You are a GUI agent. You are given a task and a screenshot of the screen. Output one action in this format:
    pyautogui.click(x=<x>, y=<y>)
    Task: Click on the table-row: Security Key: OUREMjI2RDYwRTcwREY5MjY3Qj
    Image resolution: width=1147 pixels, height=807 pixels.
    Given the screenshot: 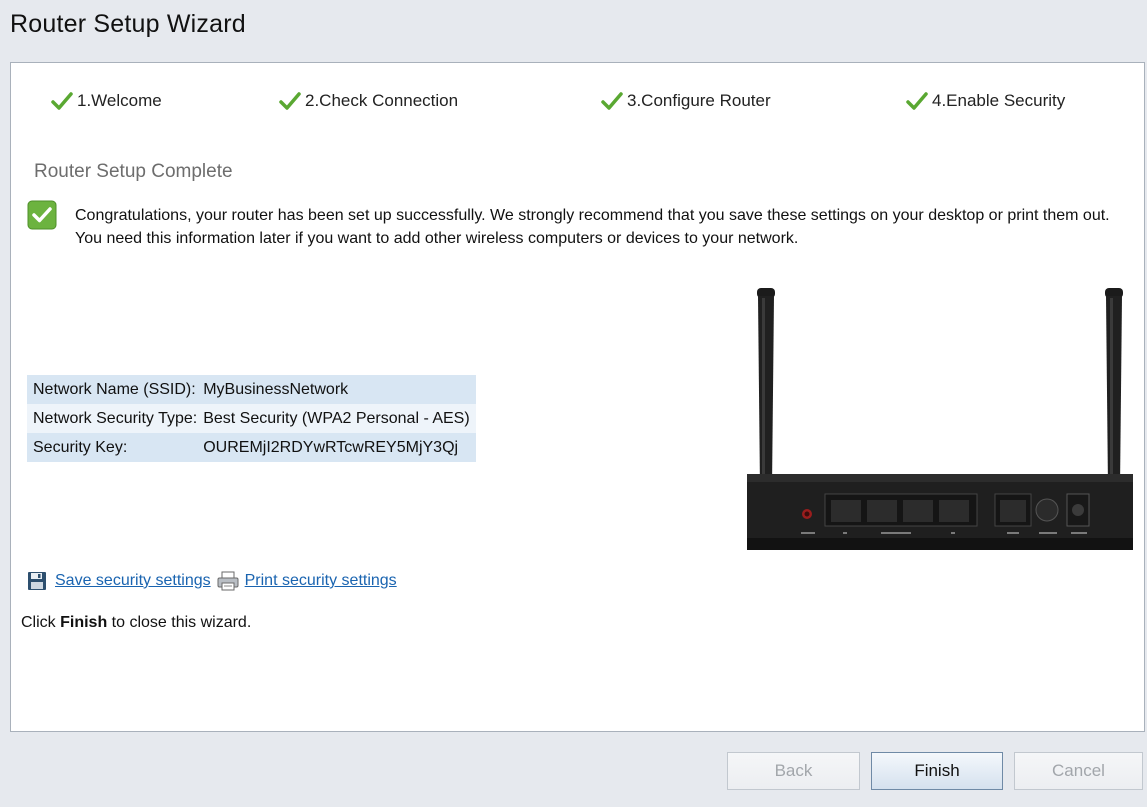 What is the action you would take?
    pyautogui.click(x=251, y=447)
    